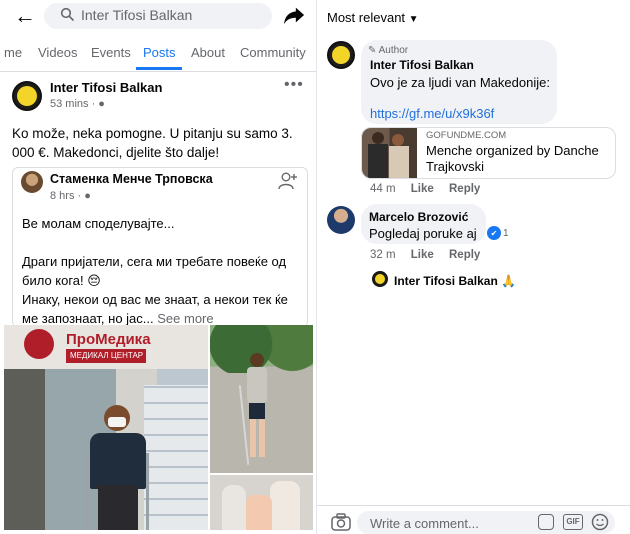 The image size is (630, 534). What do you see at coordinates (106, 87) in the screenshot?
I see `post-author: Inter Tifosi Balkan` at bounding box center [106, 87].